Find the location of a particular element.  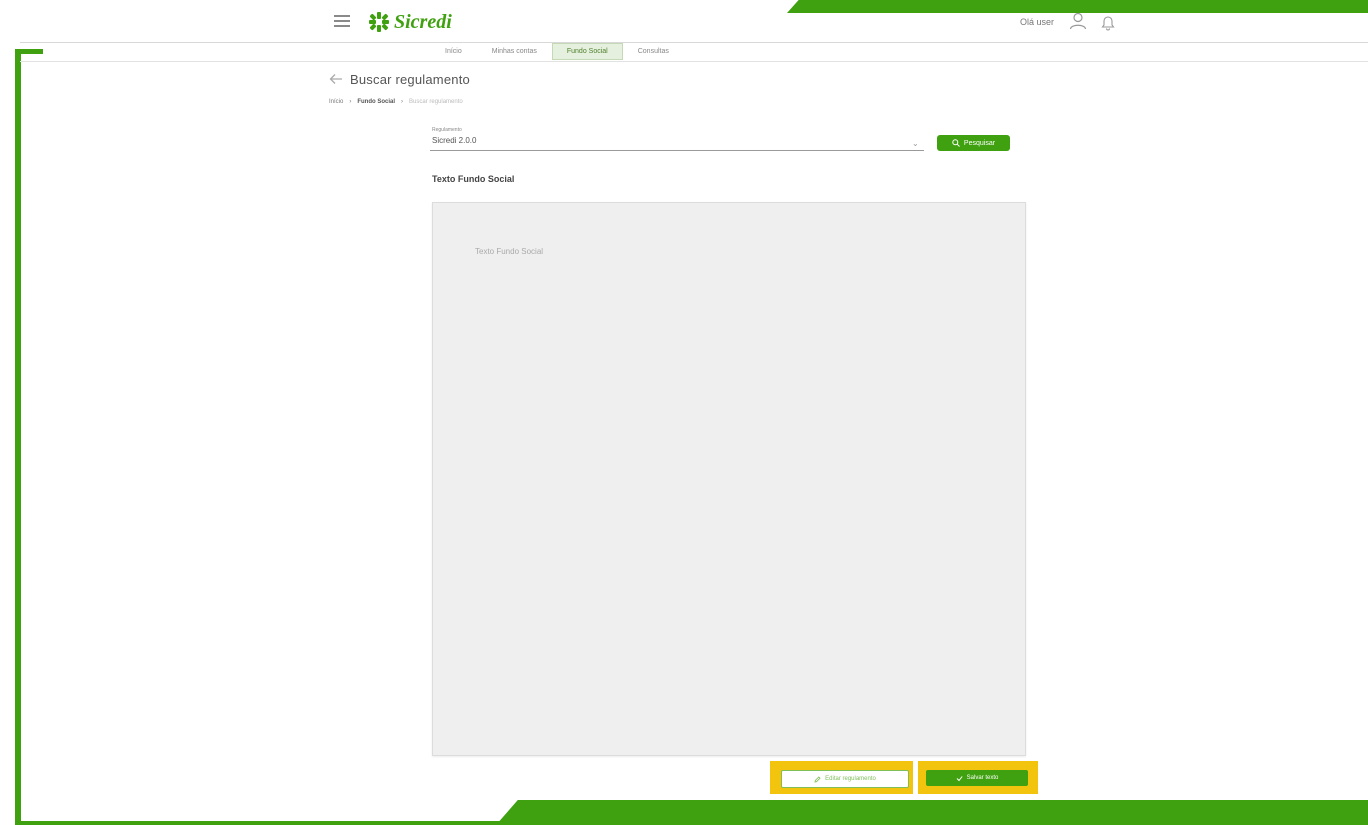

text-area-content: Texto Fundo Social is located at coordinates (509, 251).